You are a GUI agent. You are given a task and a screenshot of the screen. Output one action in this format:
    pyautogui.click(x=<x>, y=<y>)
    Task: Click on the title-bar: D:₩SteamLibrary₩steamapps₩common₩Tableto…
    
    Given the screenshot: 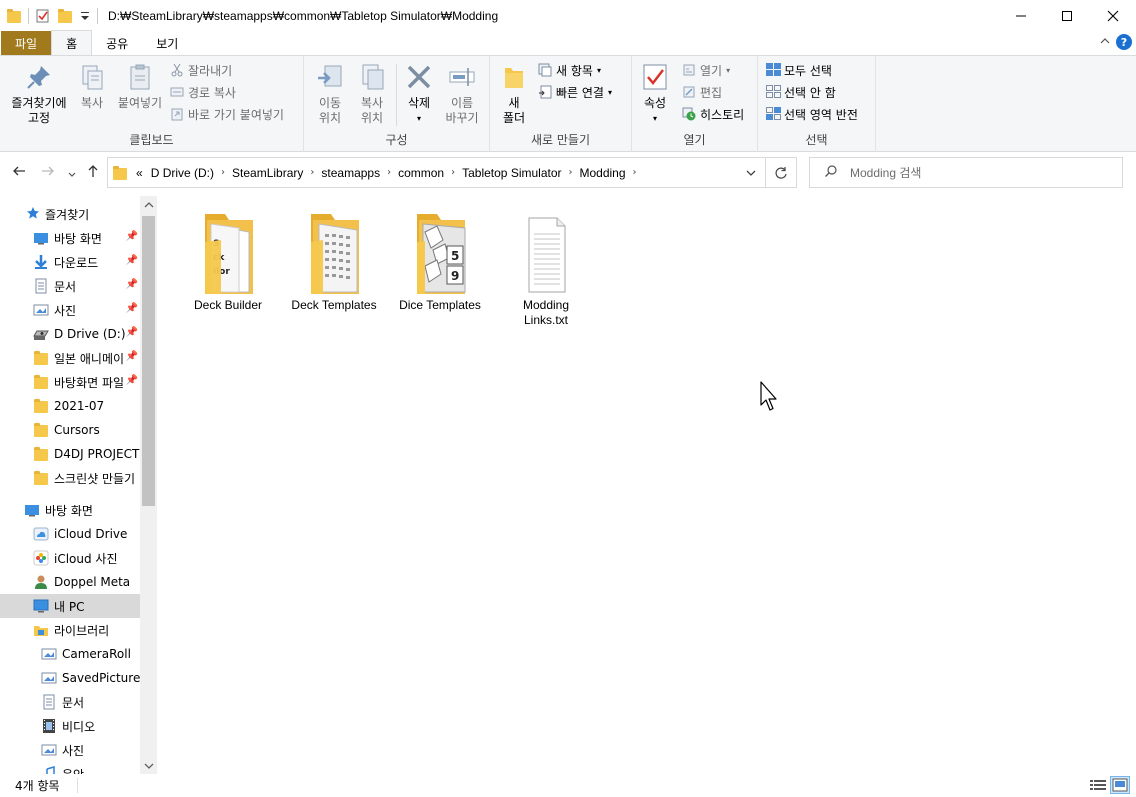 What is the action you would take?
    pyautogui.click(x=568, y=15)
    